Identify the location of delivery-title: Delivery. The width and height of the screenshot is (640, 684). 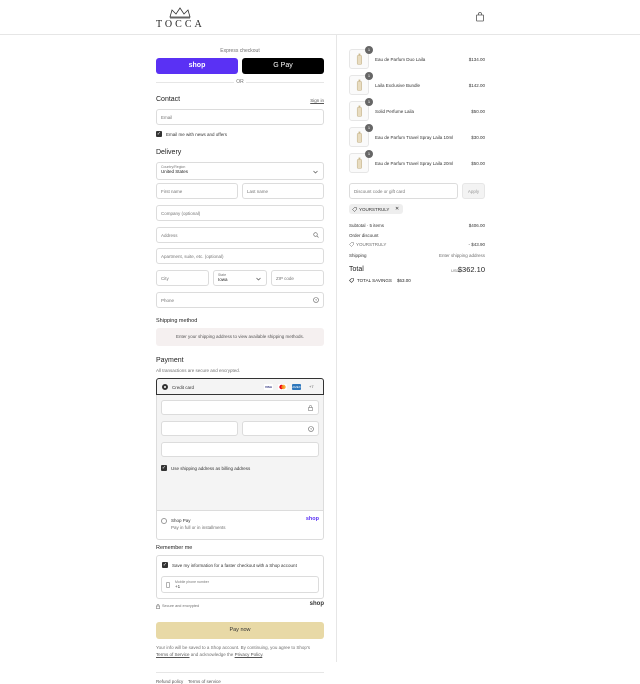
(169, 152).